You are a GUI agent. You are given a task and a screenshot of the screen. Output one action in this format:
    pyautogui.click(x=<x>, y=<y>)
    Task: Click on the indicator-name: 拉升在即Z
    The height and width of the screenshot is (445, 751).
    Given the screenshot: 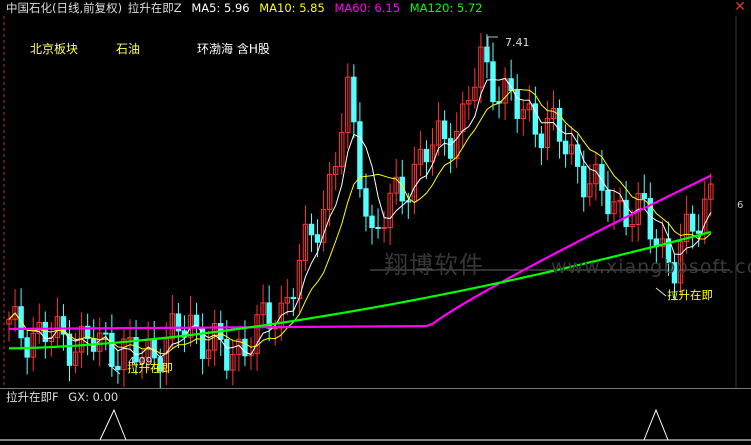 What is the action you would take?
    pyautogui.click(x=154, y=8)
    